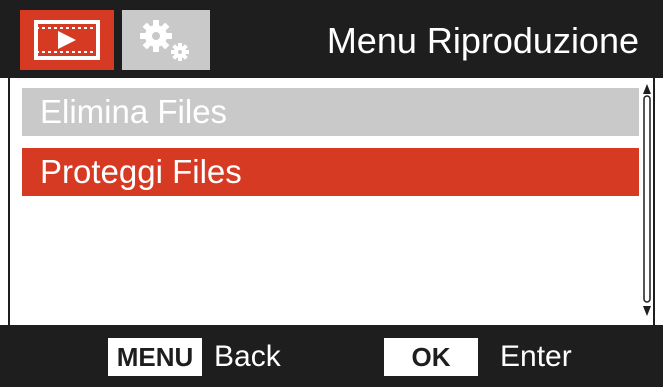 This screenshot has height=387, width=663. I want to click on tab-settings, so click(166, 40).